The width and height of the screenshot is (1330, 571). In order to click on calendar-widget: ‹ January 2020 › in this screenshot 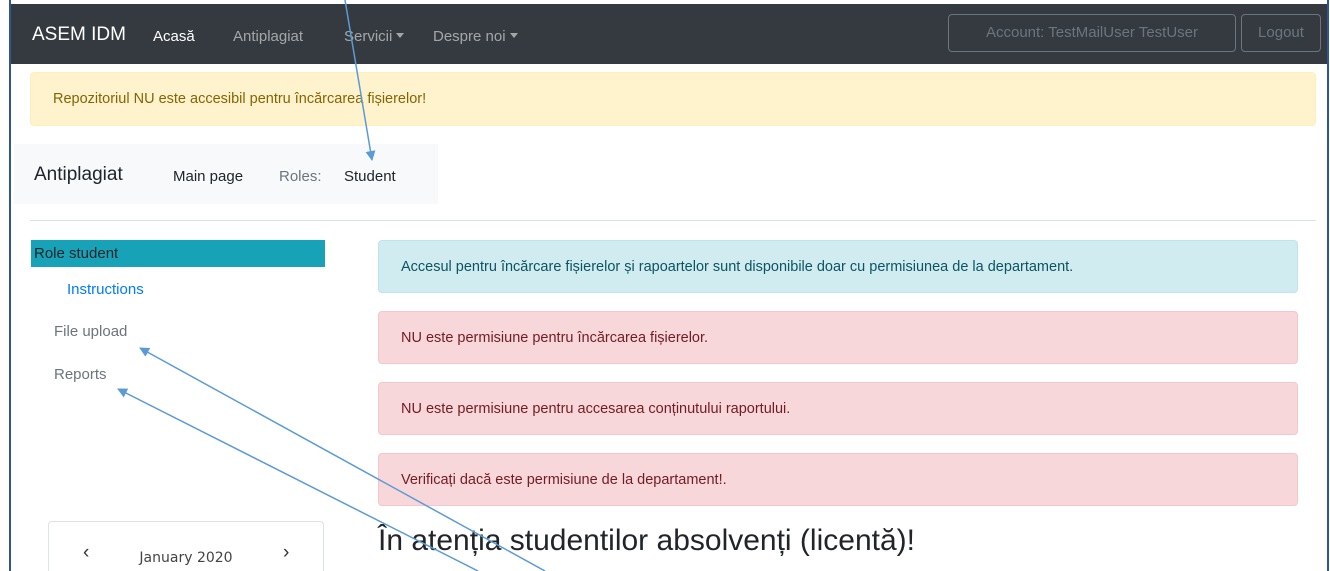, I will do `click(186, 546)`.